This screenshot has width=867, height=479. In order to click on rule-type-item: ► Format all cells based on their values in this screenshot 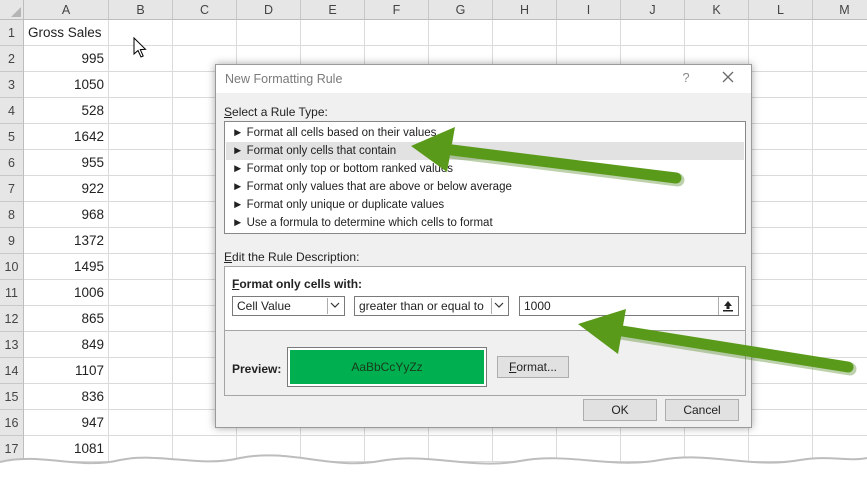, I will do `click(485, 133)`.